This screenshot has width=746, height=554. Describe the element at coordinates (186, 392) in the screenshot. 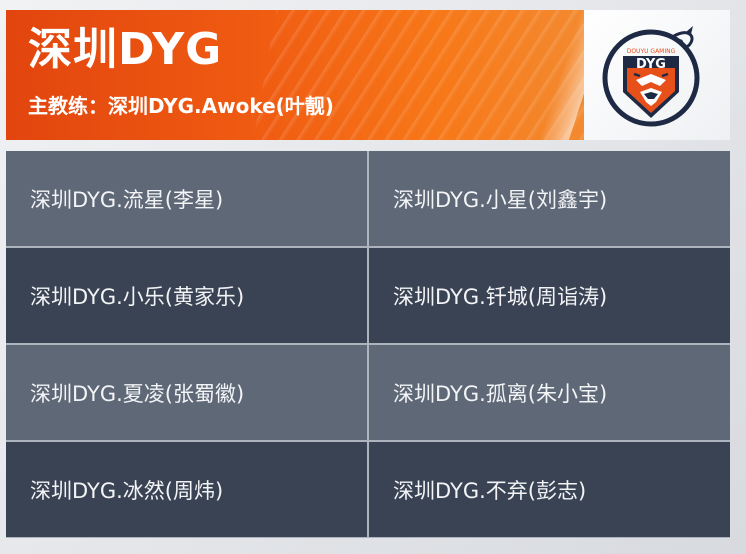

I see `player-cell: 深圳DYG.夏凌(张蜀徽)` at that location.